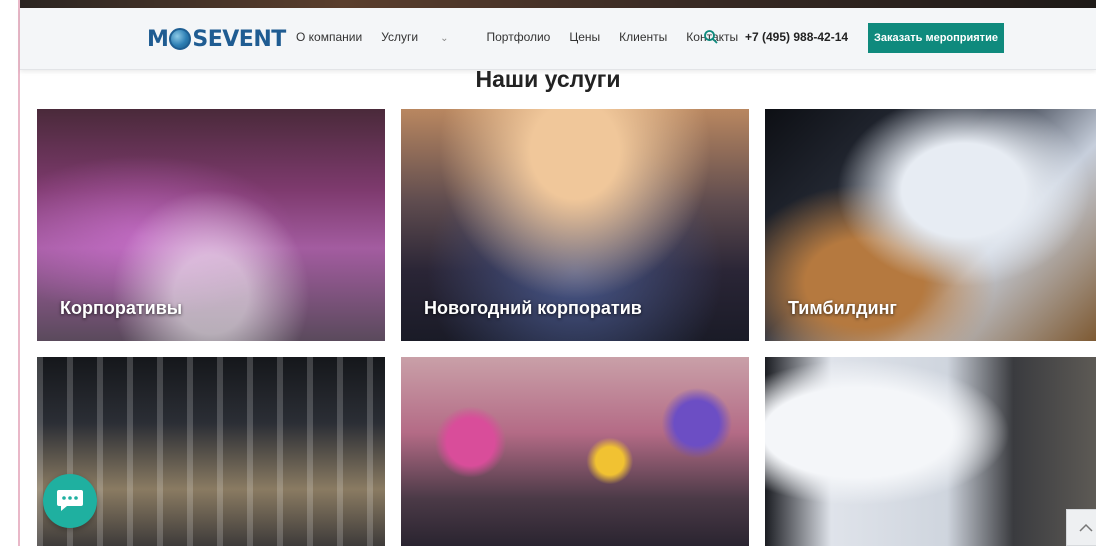 The image size is (1096, 546). I want to click on scroll-top-button, so click(1081, 527).